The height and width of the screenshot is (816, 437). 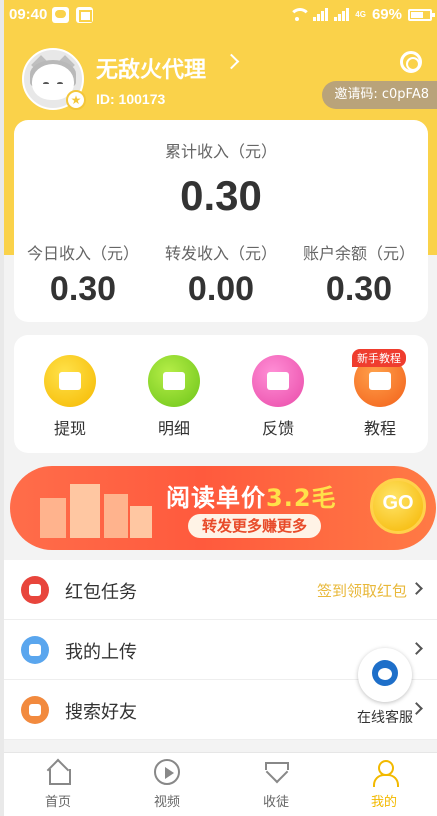 I want to click on status-right: 4G 69%, so click(x=361, y=14).